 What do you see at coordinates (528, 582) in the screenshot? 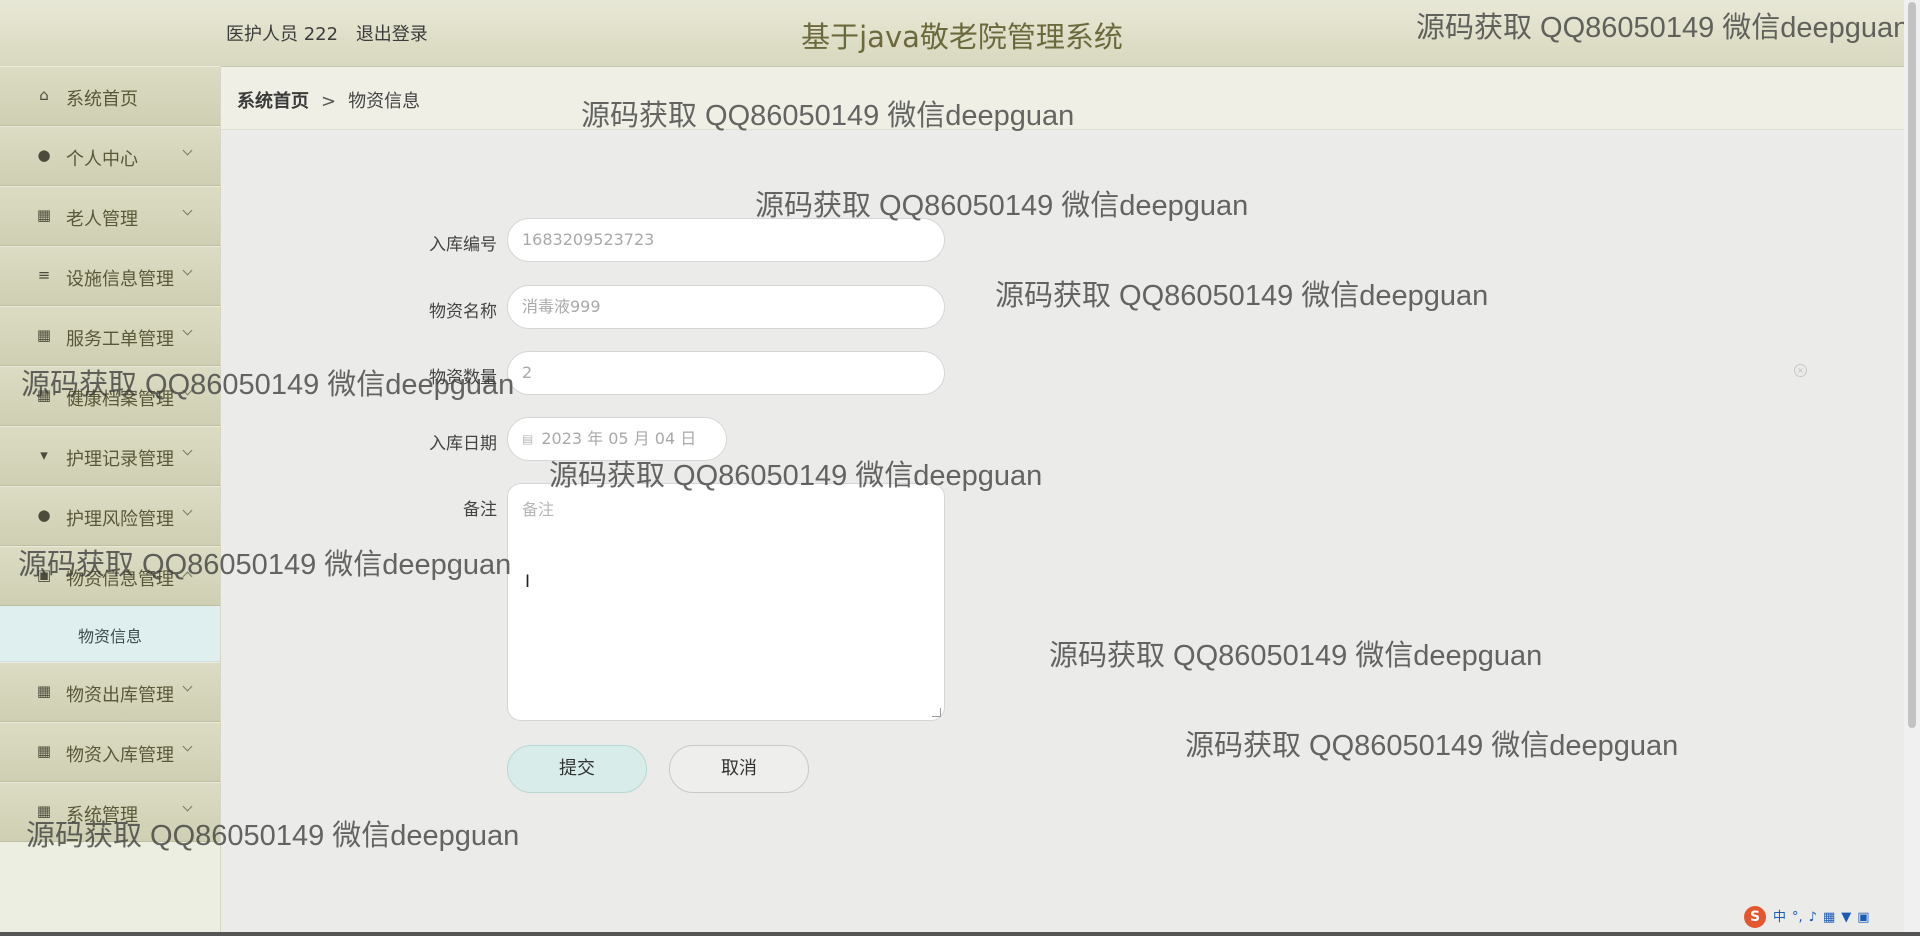
I see `text-cursor-icon: I` at bounding box center [528, 582].